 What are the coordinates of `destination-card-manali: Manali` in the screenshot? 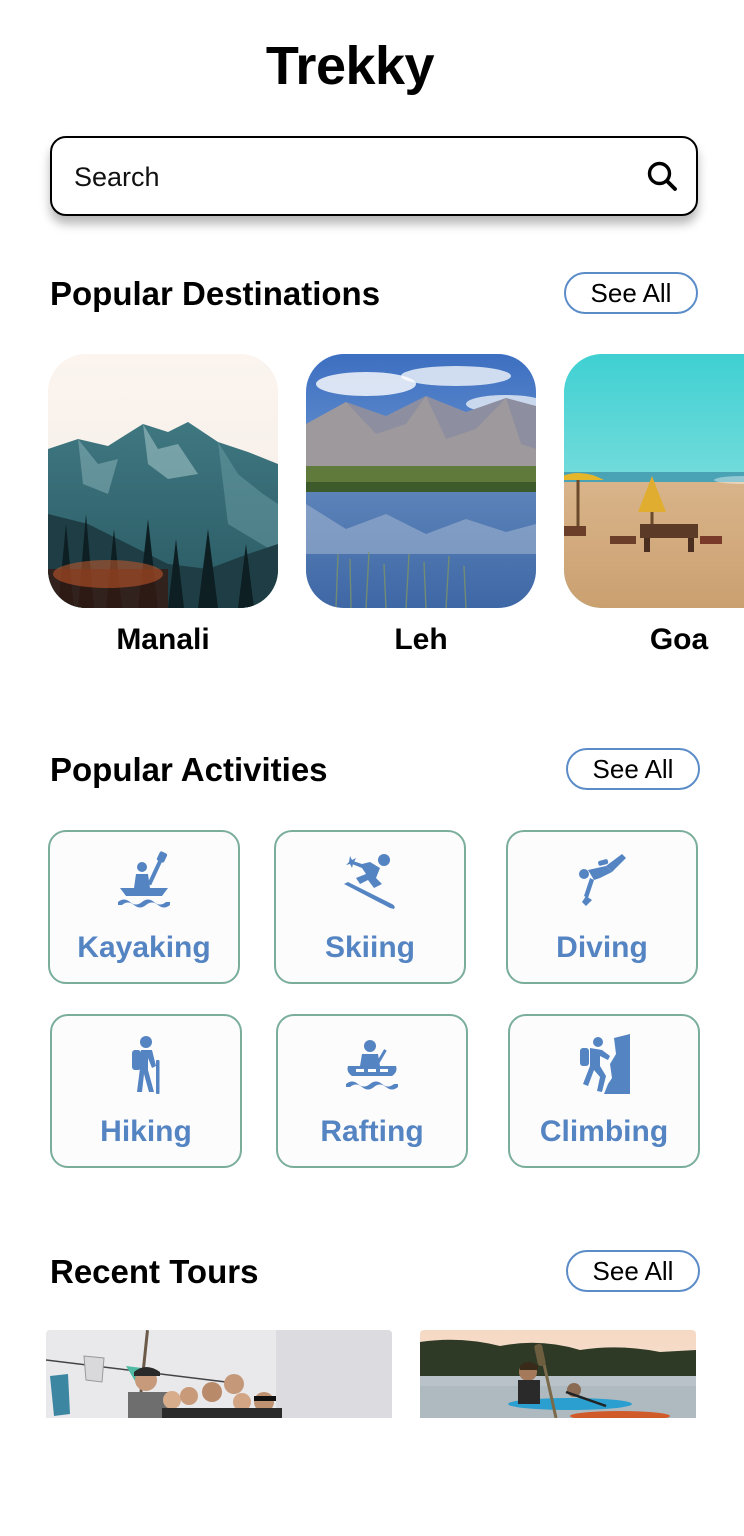 It's located at (163, 507).